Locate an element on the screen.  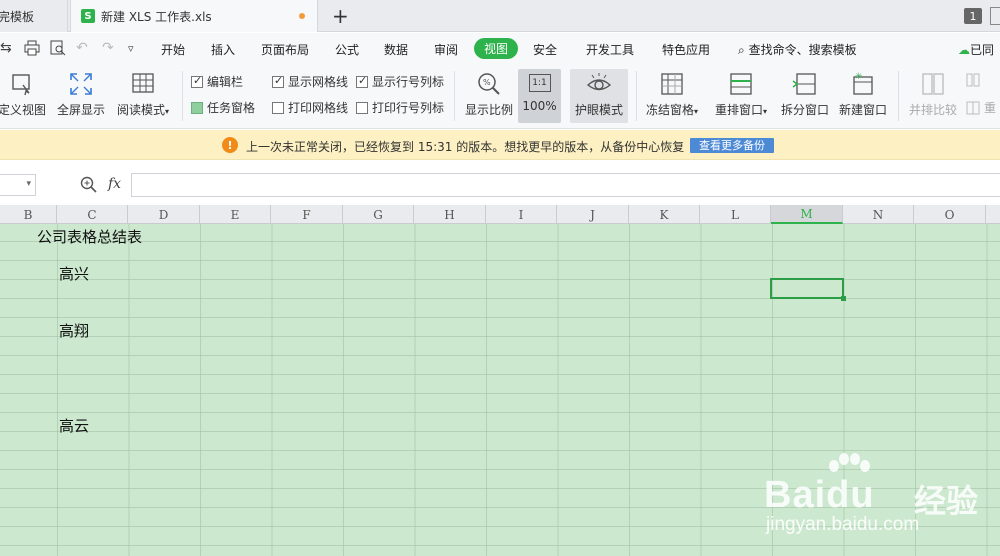
cloud-check-icon: ☁ is located at coordinates (964, 50).